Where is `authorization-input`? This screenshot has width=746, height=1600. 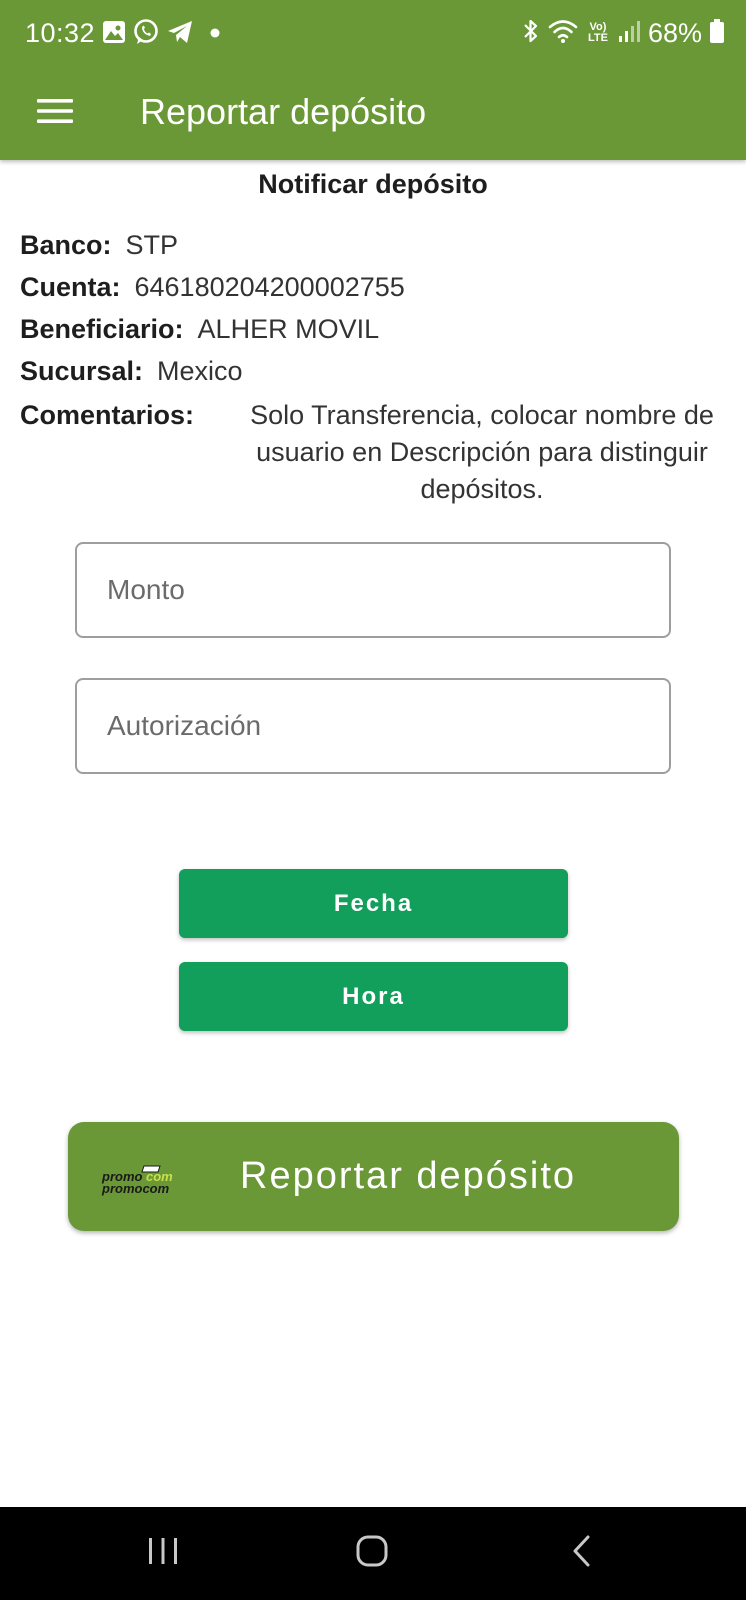
authorization-input is located at coordinates (373, 726).